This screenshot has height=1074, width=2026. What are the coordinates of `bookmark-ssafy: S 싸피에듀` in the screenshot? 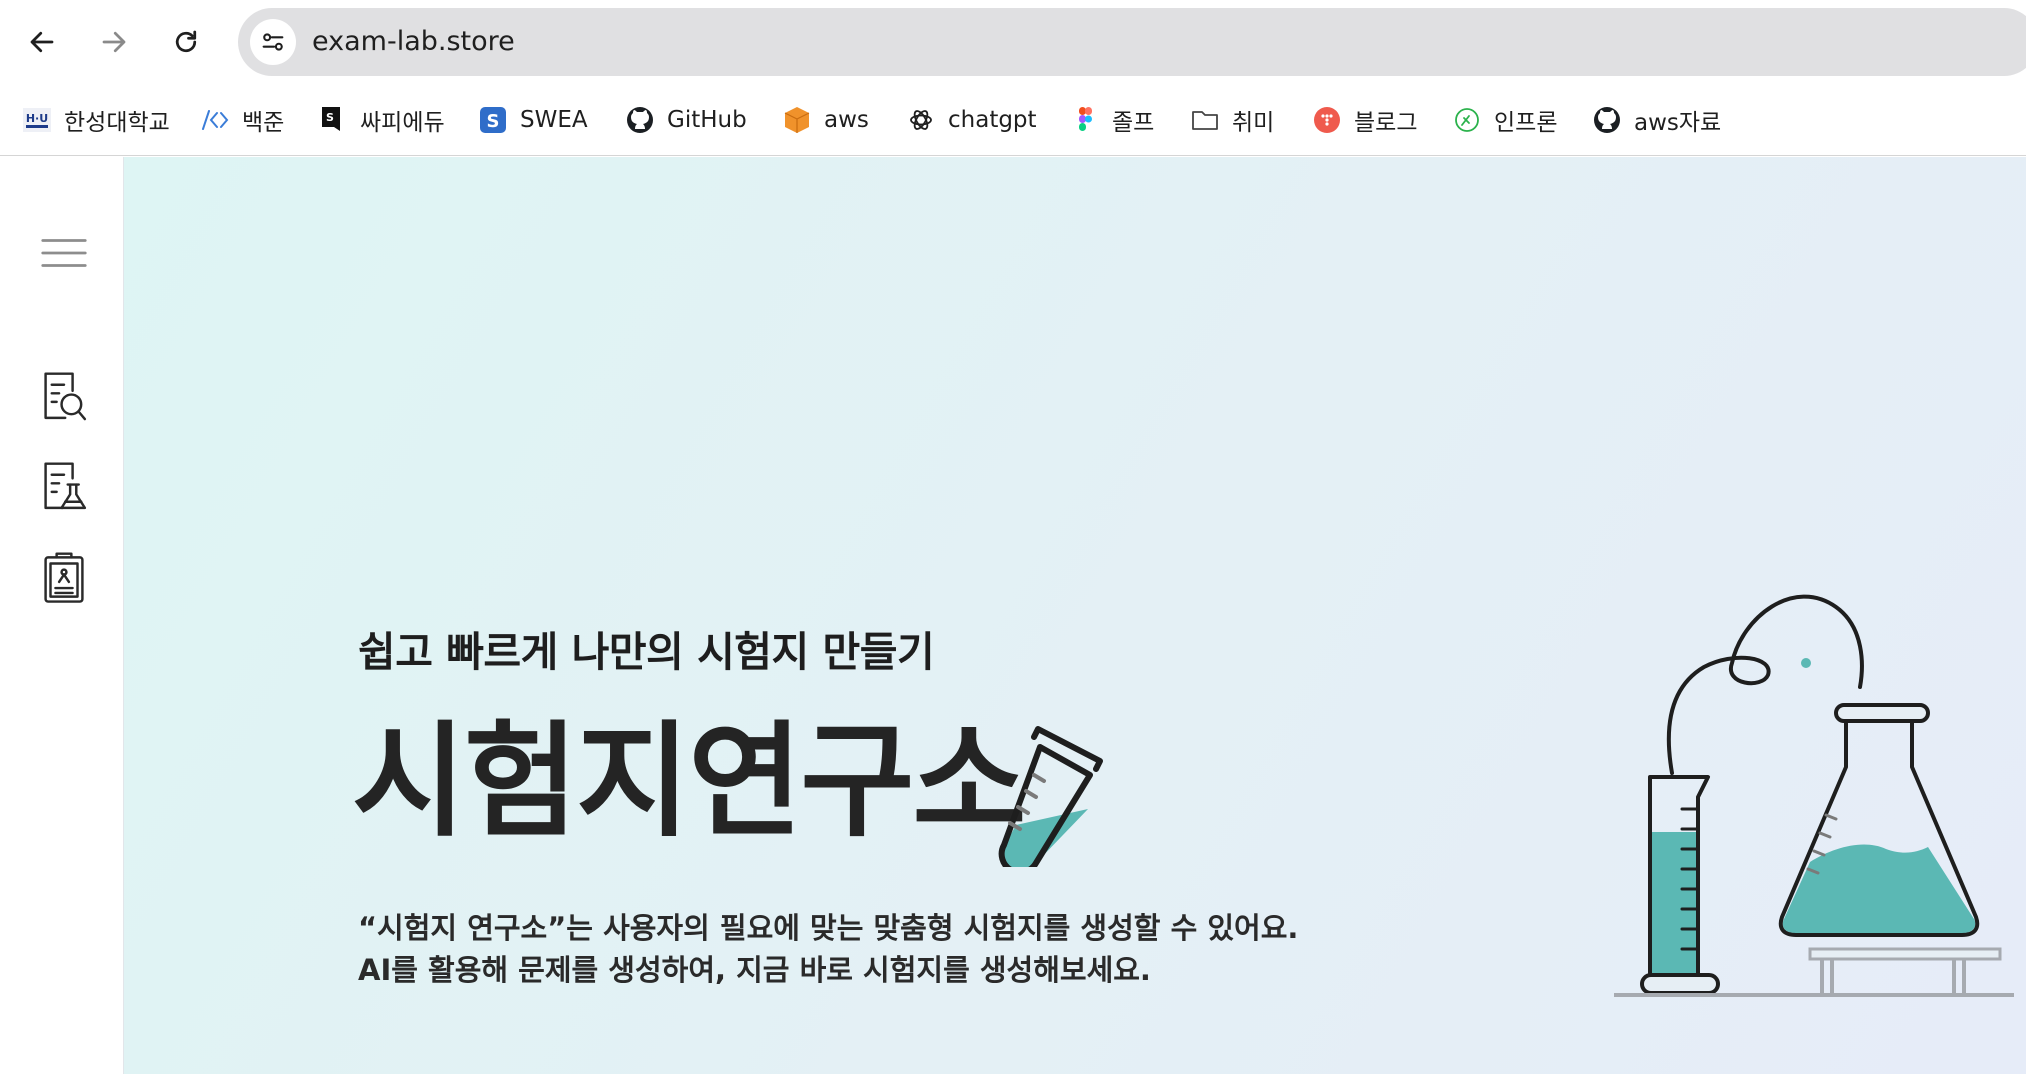 It's located at (381, 120).